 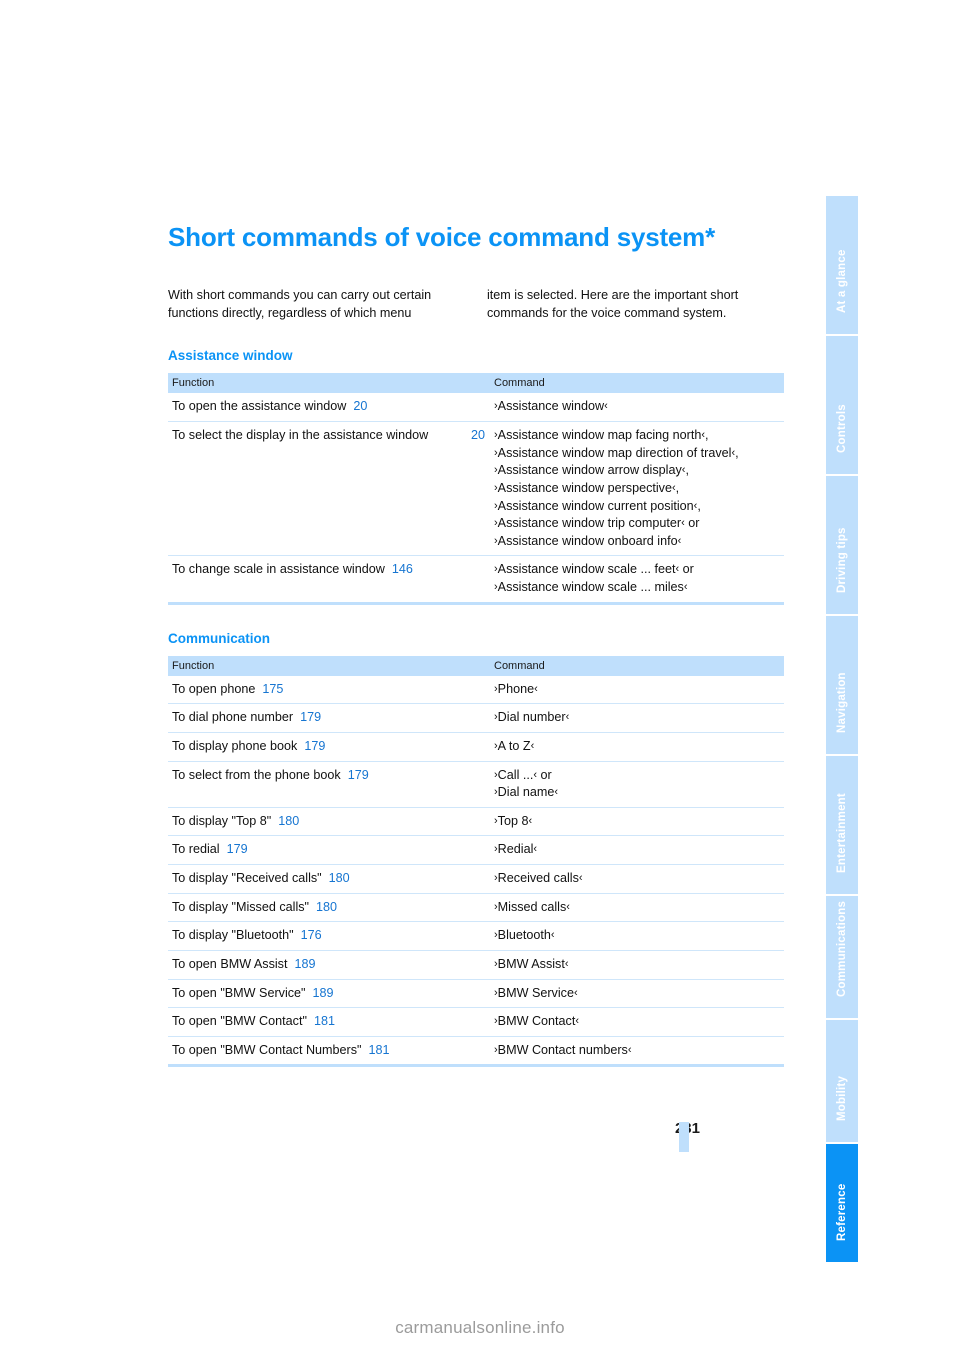 I want to click on page-reference: 146, so click(x=402, y=569).